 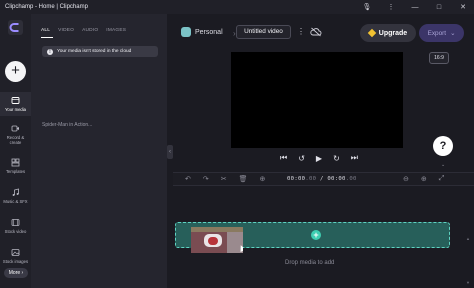 I want to click on export-label: Export, so click(x=437, y=33).